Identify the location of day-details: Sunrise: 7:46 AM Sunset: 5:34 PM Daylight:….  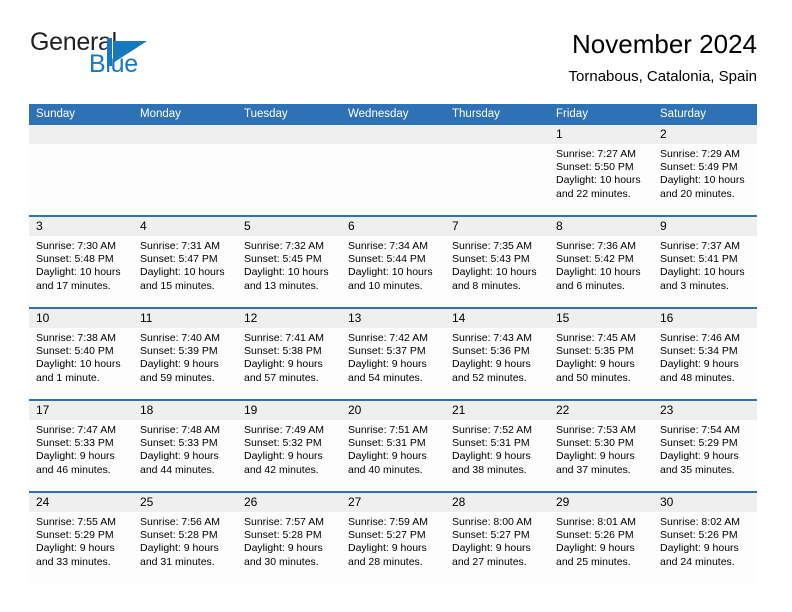
(705, 356).